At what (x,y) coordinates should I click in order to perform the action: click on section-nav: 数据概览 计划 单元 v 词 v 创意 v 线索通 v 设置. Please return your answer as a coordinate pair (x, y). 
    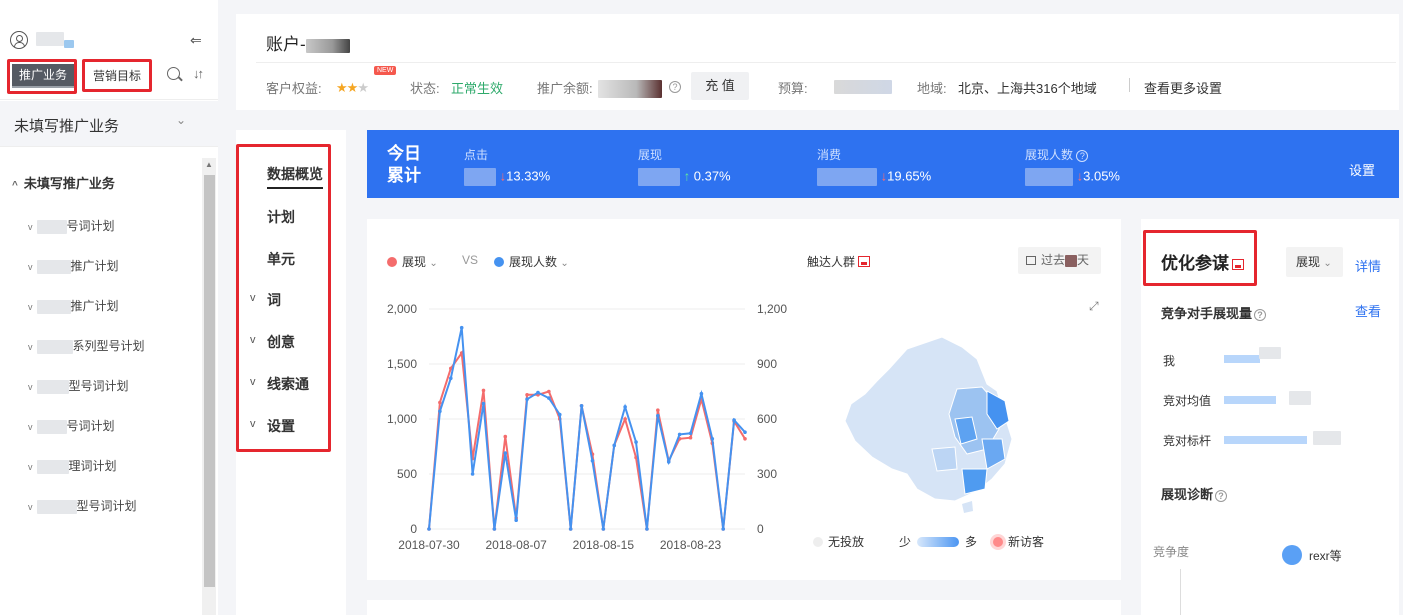
    Looking at the image, I should click on (291, 372).